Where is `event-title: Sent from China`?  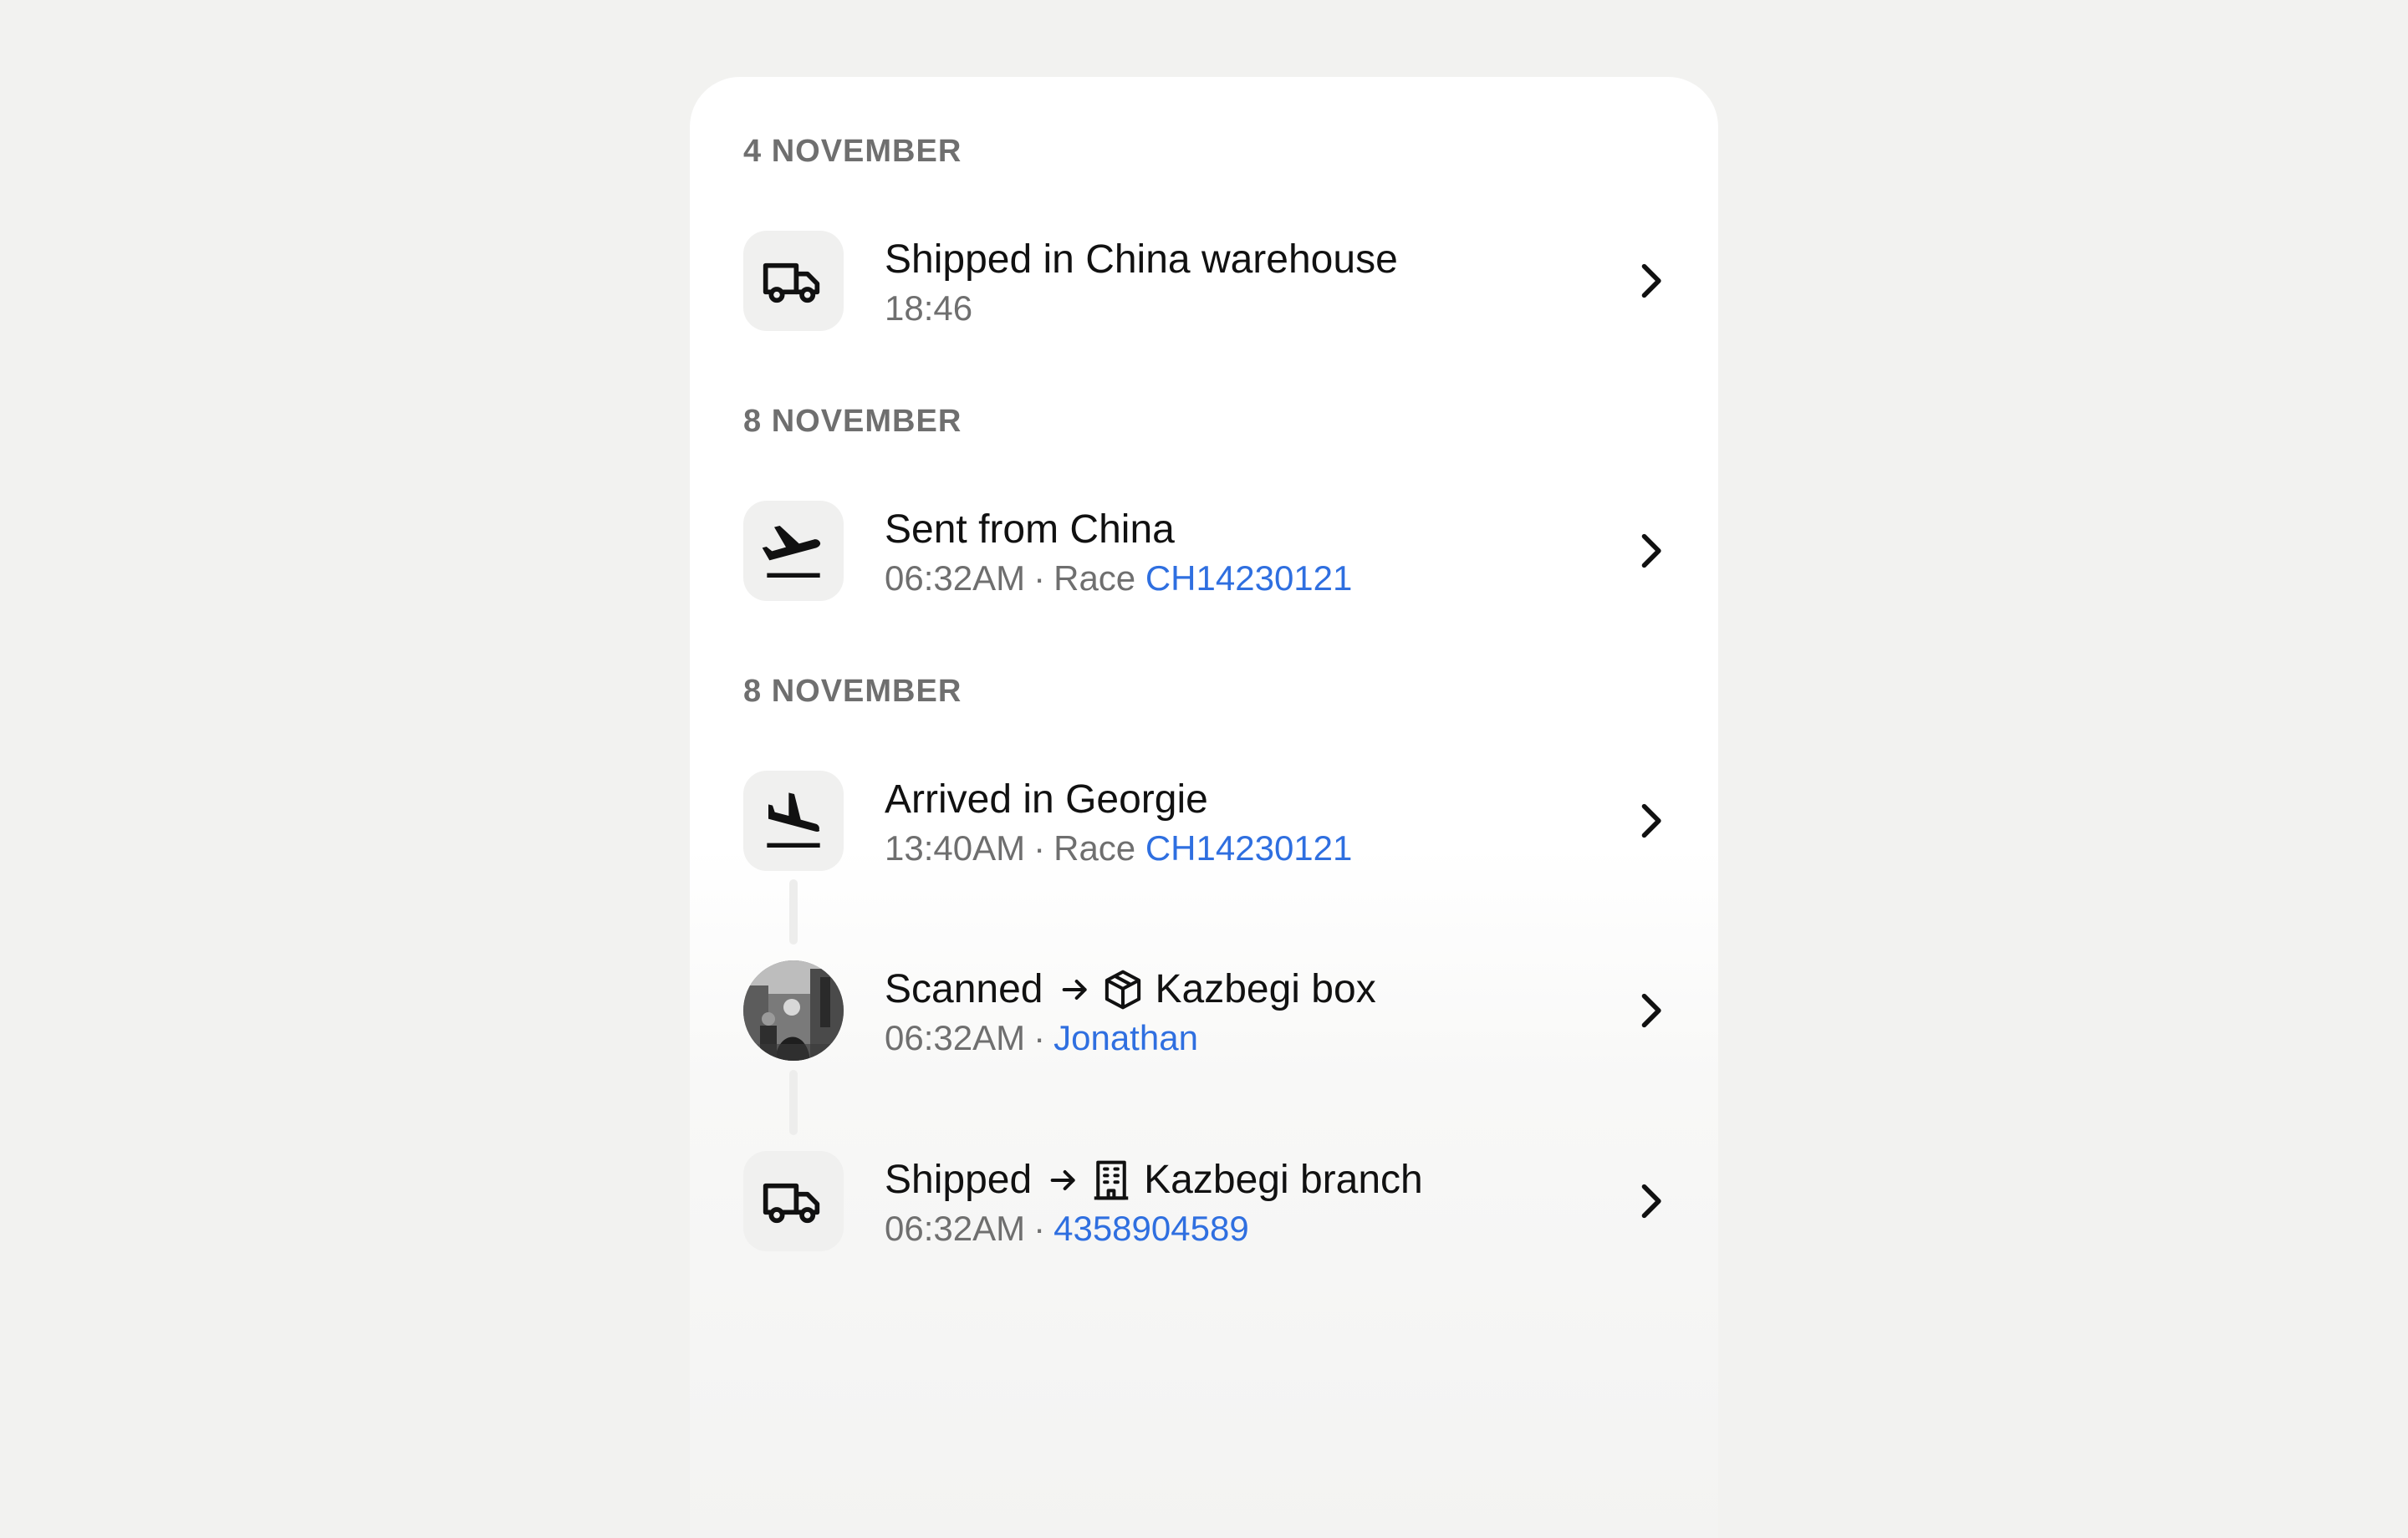
event-title: Sent from China is located at coordinates (1030, 530).